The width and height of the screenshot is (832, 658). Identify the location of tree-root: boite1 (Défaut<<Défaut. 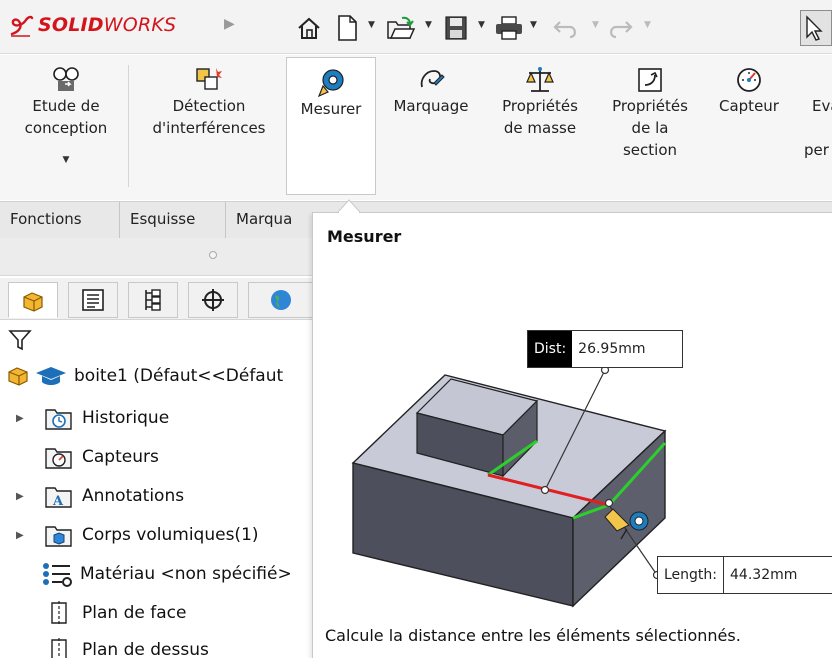
(144, 376).